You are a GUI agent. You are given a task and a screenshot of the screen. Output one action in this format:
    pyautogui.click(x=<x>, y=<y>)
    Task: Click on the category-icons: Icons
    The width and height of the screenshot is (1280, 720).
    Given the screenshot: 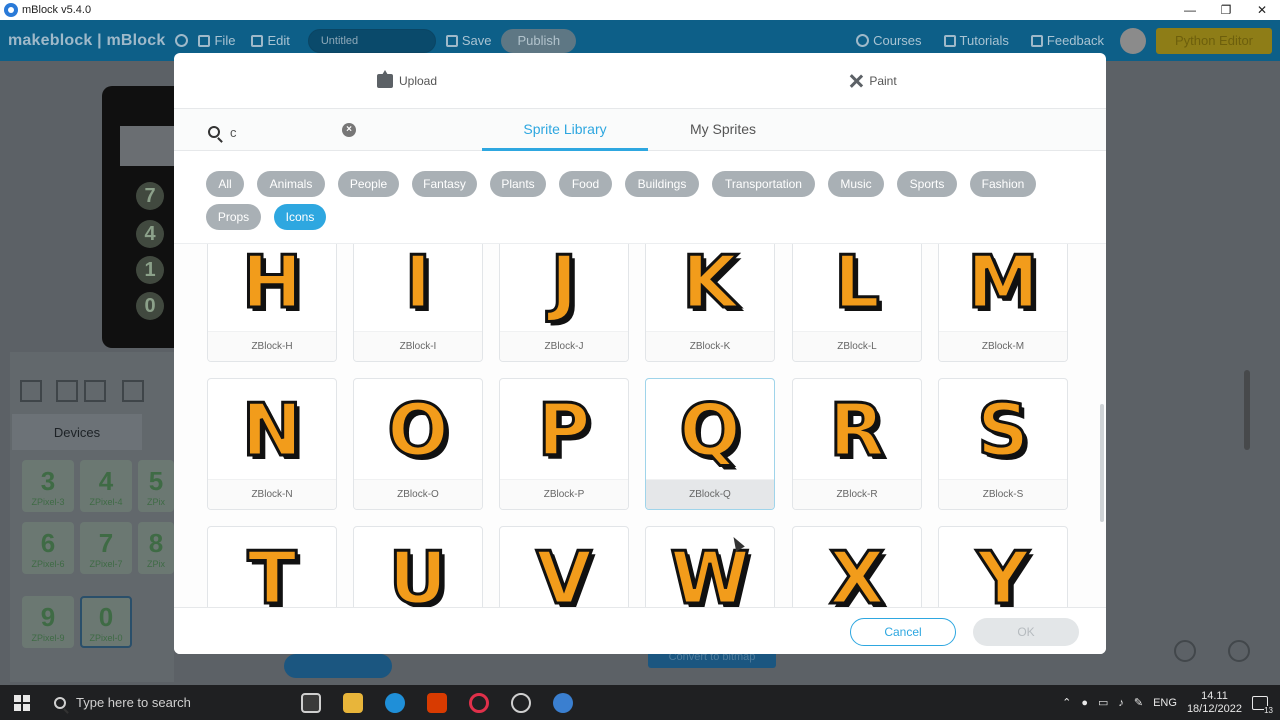 What is the action you would take?
    pyautogui.click(x=300, y=217)
    